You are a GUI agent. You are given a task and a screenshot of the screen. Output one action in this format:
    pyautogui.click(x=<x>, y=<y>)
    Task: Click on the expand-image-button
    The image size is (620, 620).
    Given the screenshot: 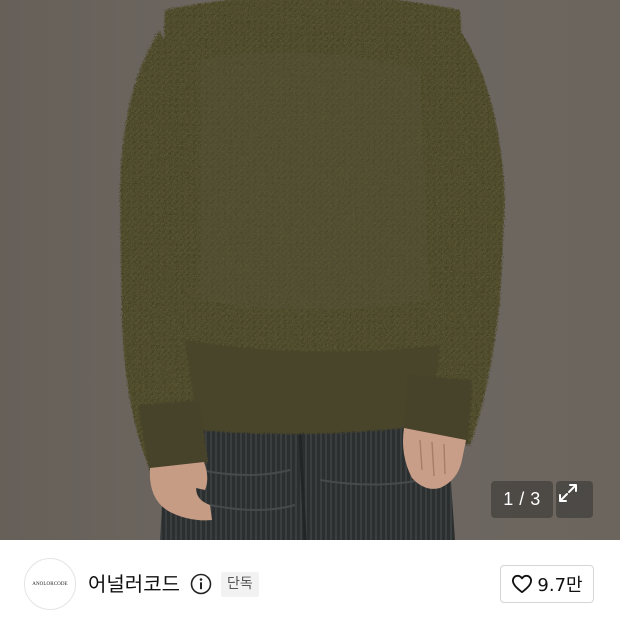 What is the action you would take?
    pyautogui.click(x=574, y=499)
    